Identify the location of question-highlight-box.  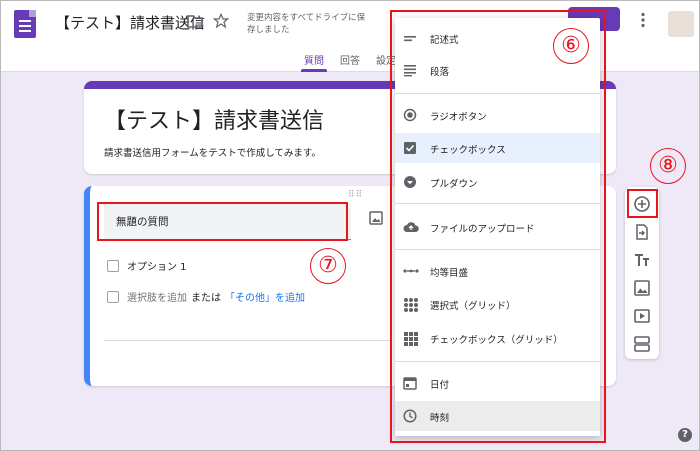
(222, 221).